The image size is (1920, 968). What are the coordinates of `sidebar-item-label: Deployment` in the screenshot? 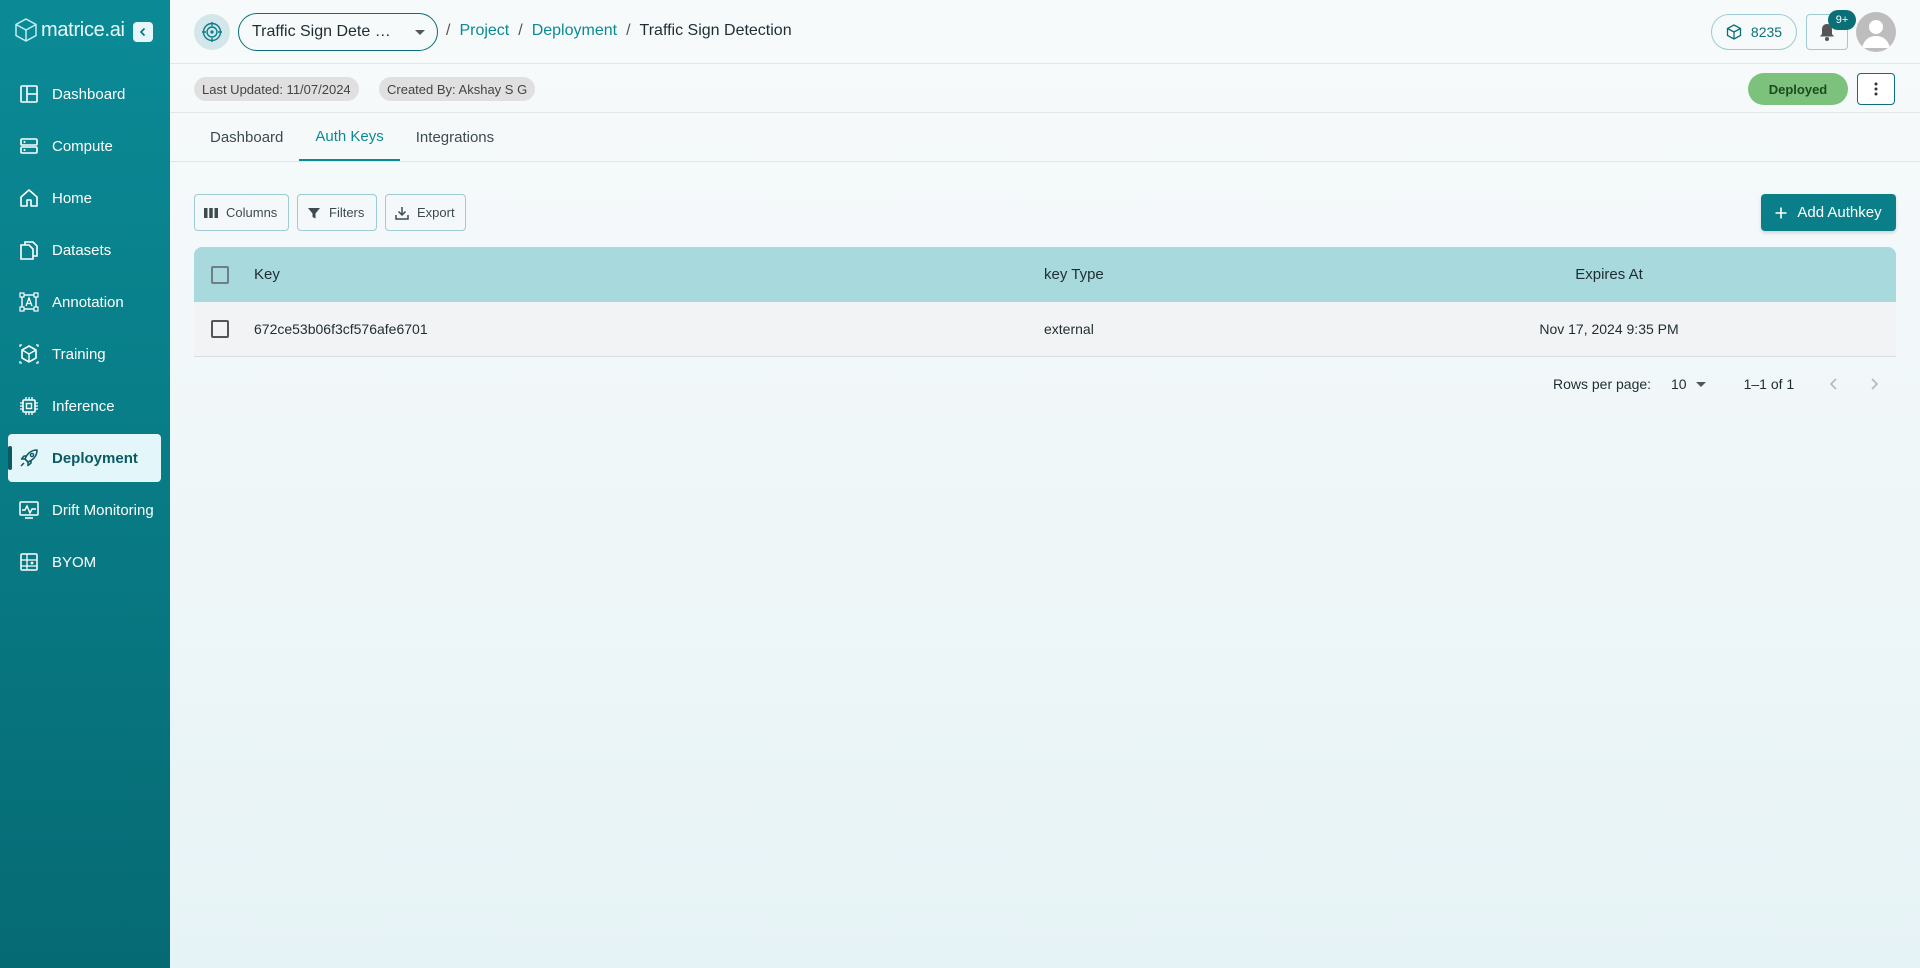 It's located at (95, 458).